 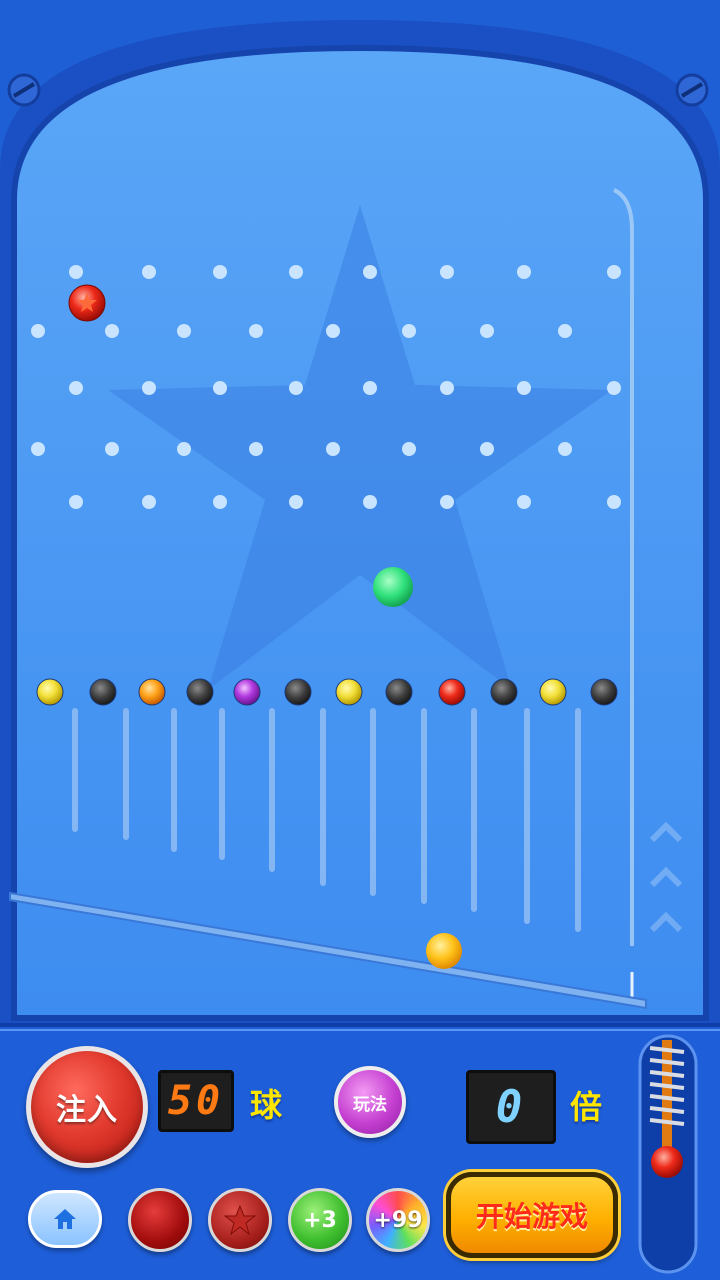 What do you see at coordinates (160, 1220) in the screenshot?
I see `powerup-red-ball-button` at bounding box center [160, 1220].